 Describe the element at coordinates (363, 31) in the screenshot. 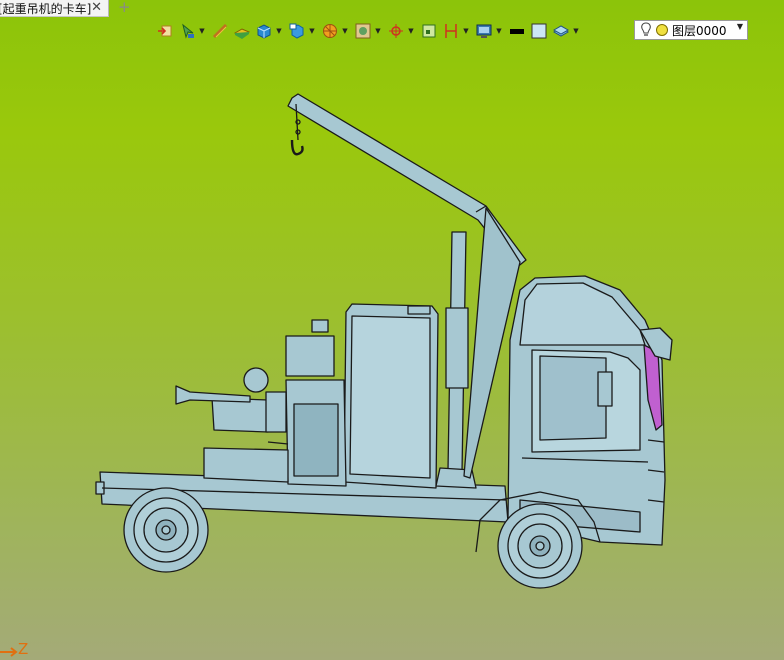

I see `view-orientation-icon` at that location.